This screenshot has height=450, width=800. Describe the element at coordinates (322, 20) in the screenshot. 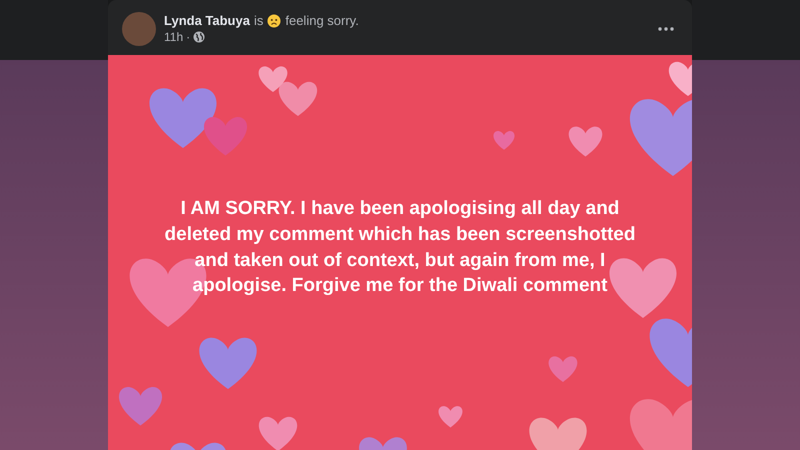

I see `feeling-text: feeling sorry.` at that location.